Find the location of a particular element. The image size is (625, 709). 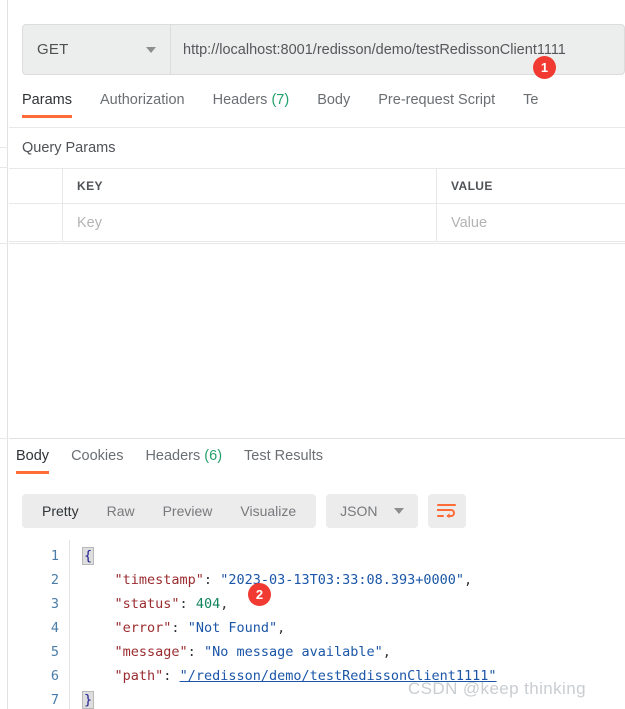

response-view-toolbar: Pretty Raw Preview Visualize JSON is located at coordinates (244, 511).